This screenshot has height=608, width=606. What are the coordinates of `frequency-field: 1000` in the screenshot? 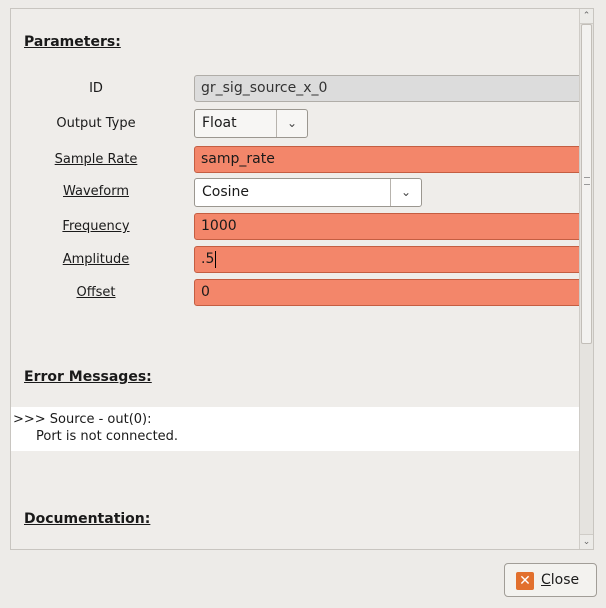 It's located at (390, 226).